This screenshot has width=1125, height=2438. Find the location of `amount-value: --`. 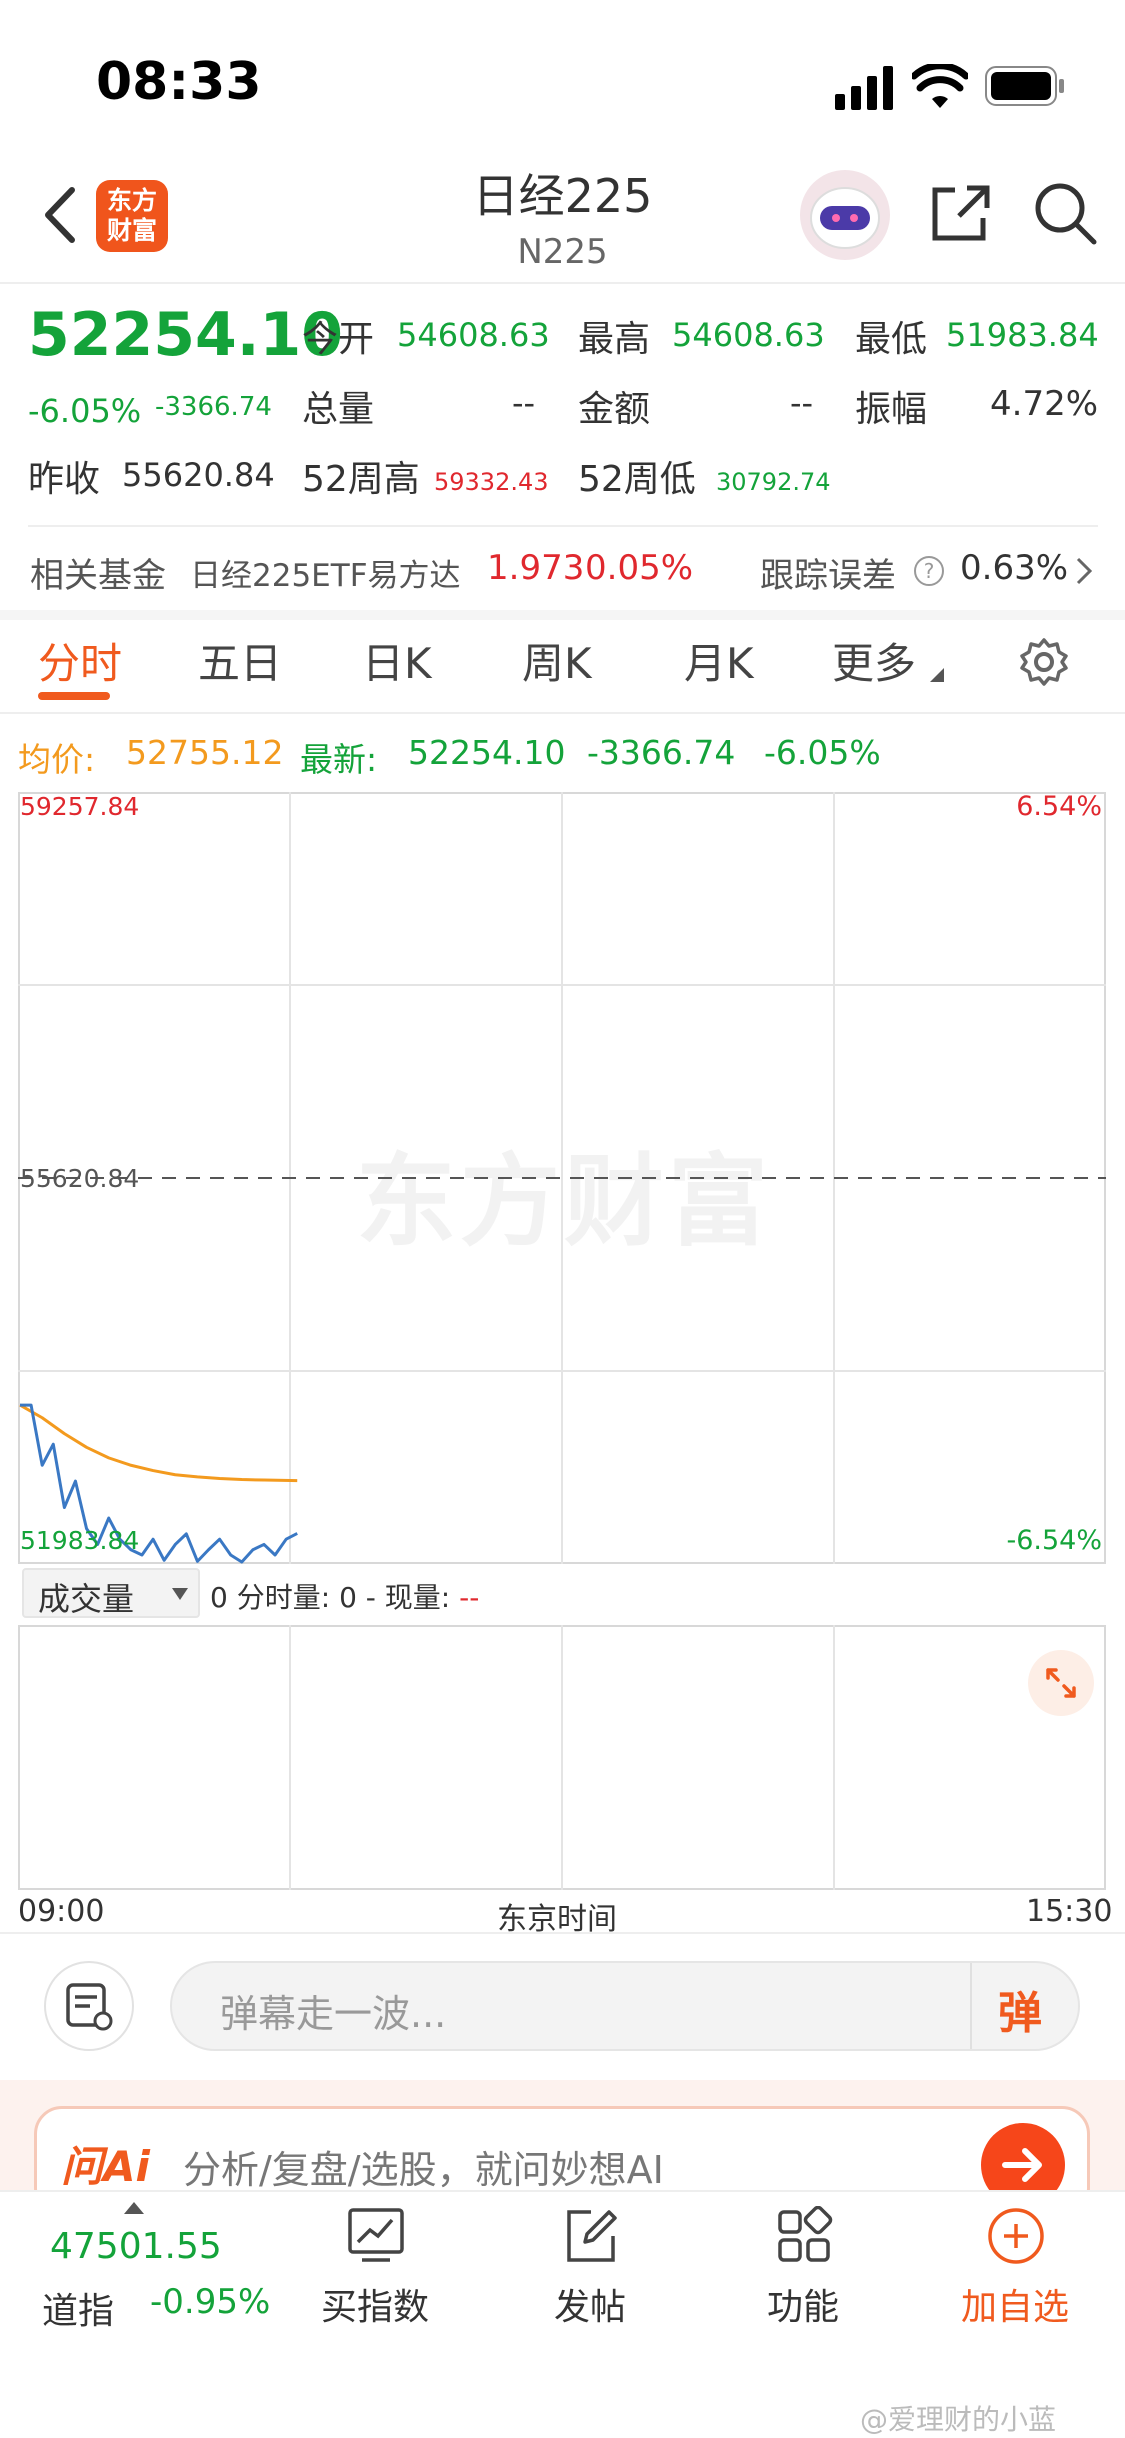

amount-value: -- is located at coordinates (802, 403).